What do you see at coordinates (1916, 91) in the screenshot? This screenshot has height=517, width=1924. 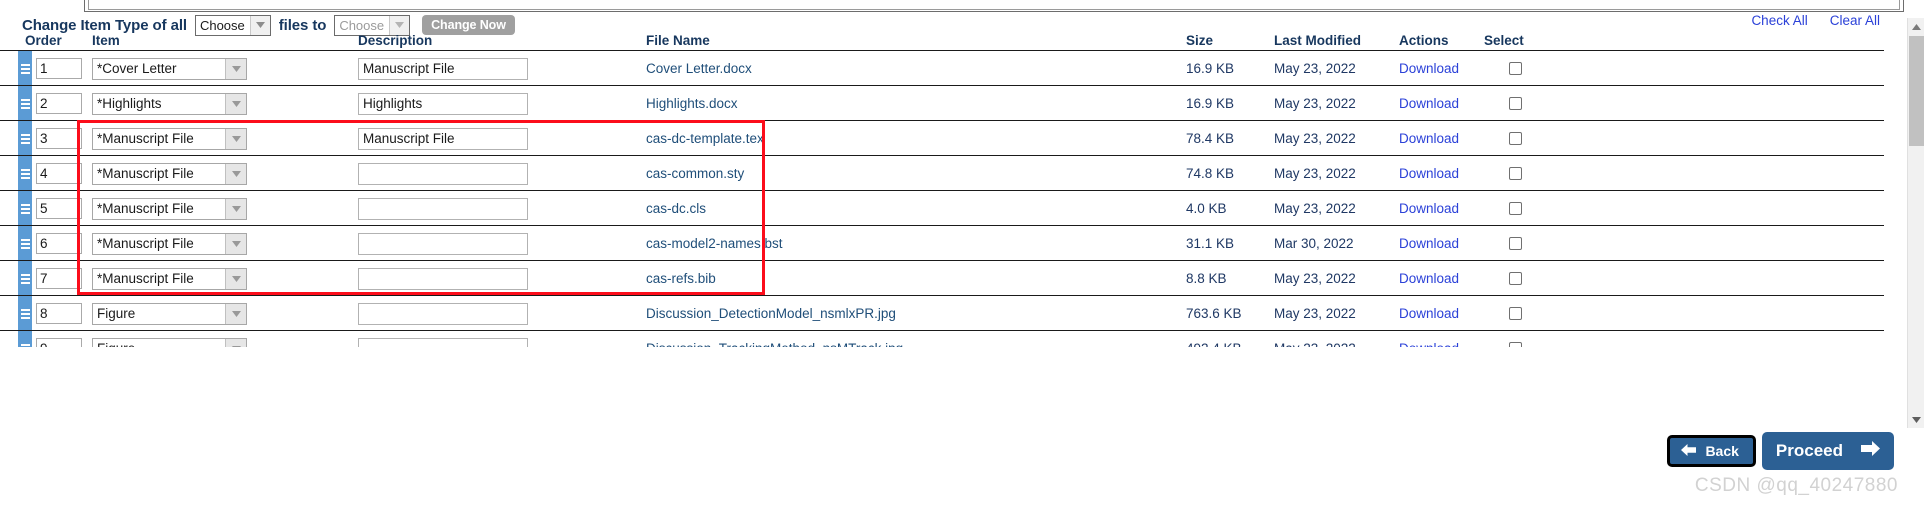 I see `scrollbar-thumb` at bounding box center [1916, 91].